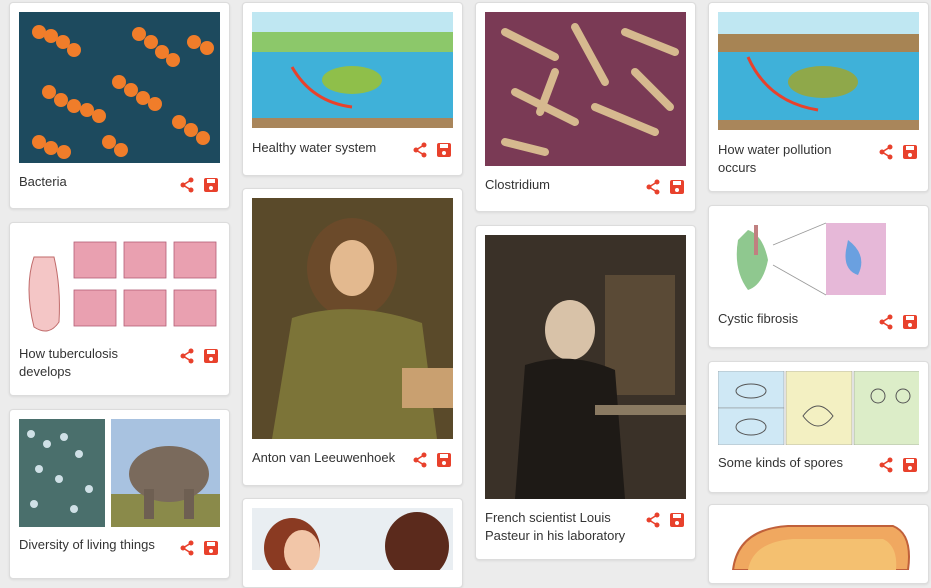 The width and height of the screenshot is (931, 588). I want to click on card-clostridium: Clostridium, so click(585, 107).